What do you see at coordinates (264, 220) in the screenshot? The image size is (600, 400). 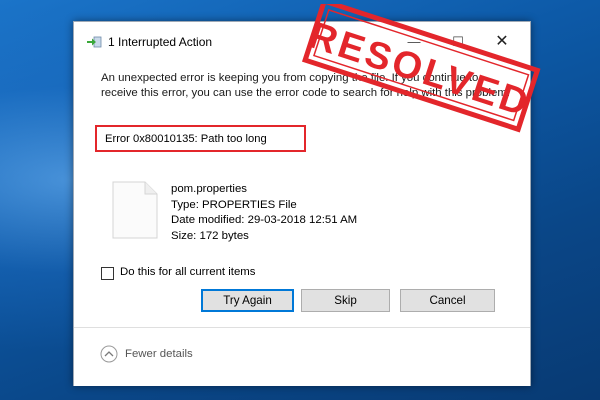 I see `file-modified: Date modified: 29-03-2018 12:51 AM` at bounding box center [264, 220].